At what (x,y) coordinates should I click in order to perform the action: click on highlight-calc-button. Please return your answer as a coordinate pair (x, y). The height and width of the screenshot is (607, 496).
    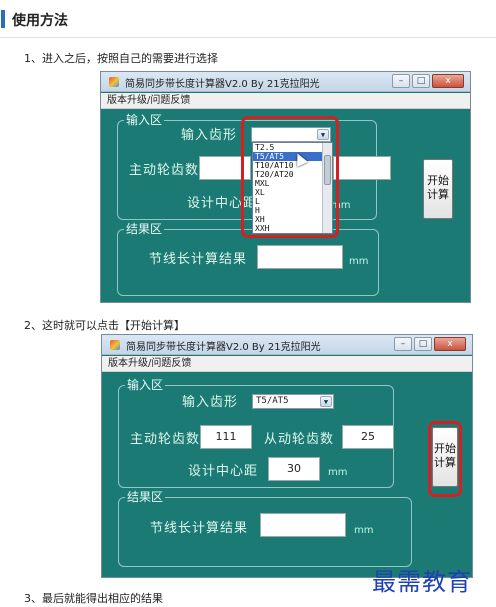
    Looking at the image, I should click on (445, 459).